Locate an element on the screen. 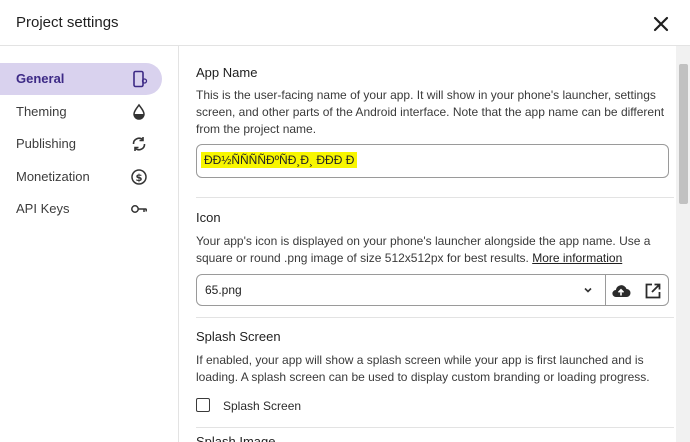 The width and height of the screenshot is (690, 442). sidebar-item-general: General is located at coordinates (81, 79).